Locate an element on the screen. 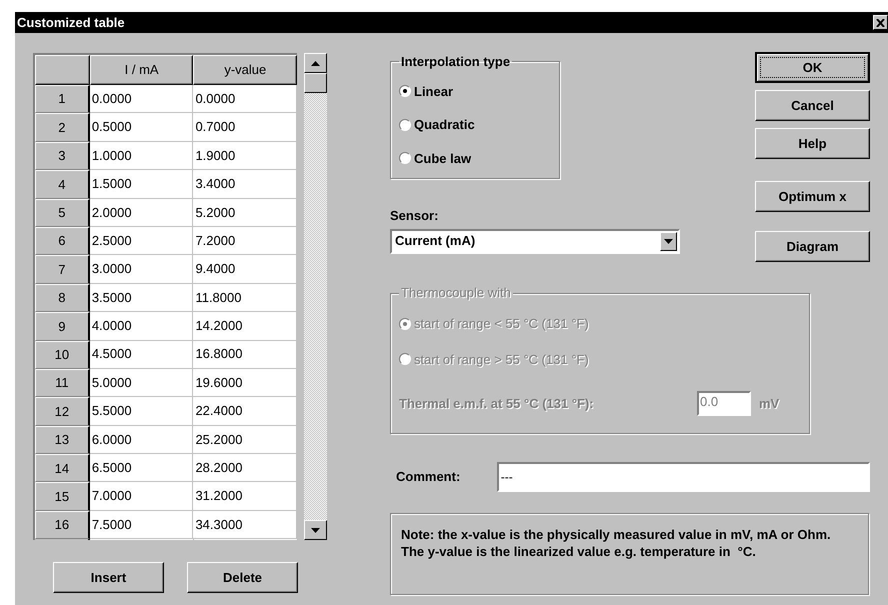 This screenshot has height=605, width=888. table-cell: 9.4000 is located at coordinates (245, 269).